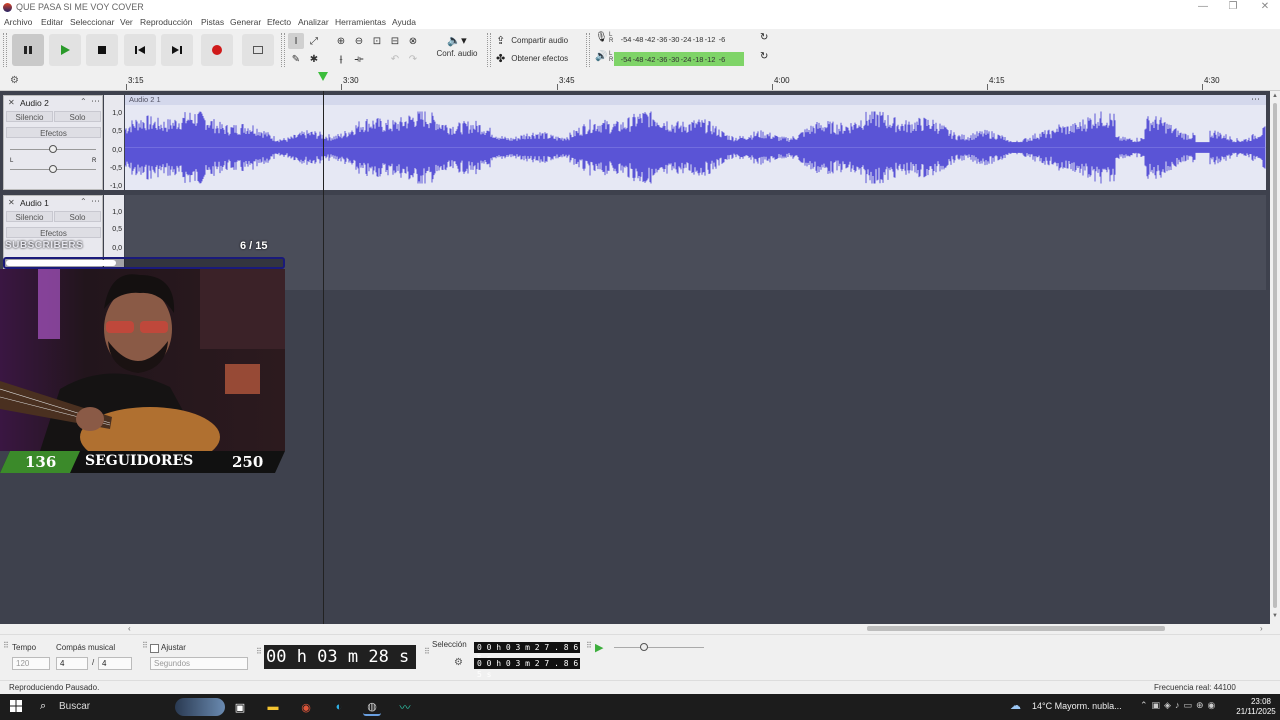 The height and width of the screenshot is (720, 1280). What do you see at coordinates (323, 77) in the screenshot?
I see `playhead-marker-icon` at bounding box center [323, 77].